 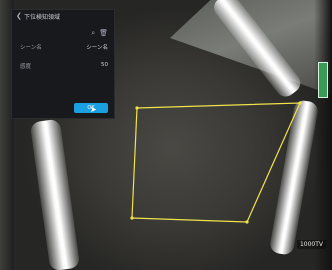 What do you see at coordinates (104, 66) in the screenshot?
I see `sensitivity-value: 50` at bounding box center [104, 66].